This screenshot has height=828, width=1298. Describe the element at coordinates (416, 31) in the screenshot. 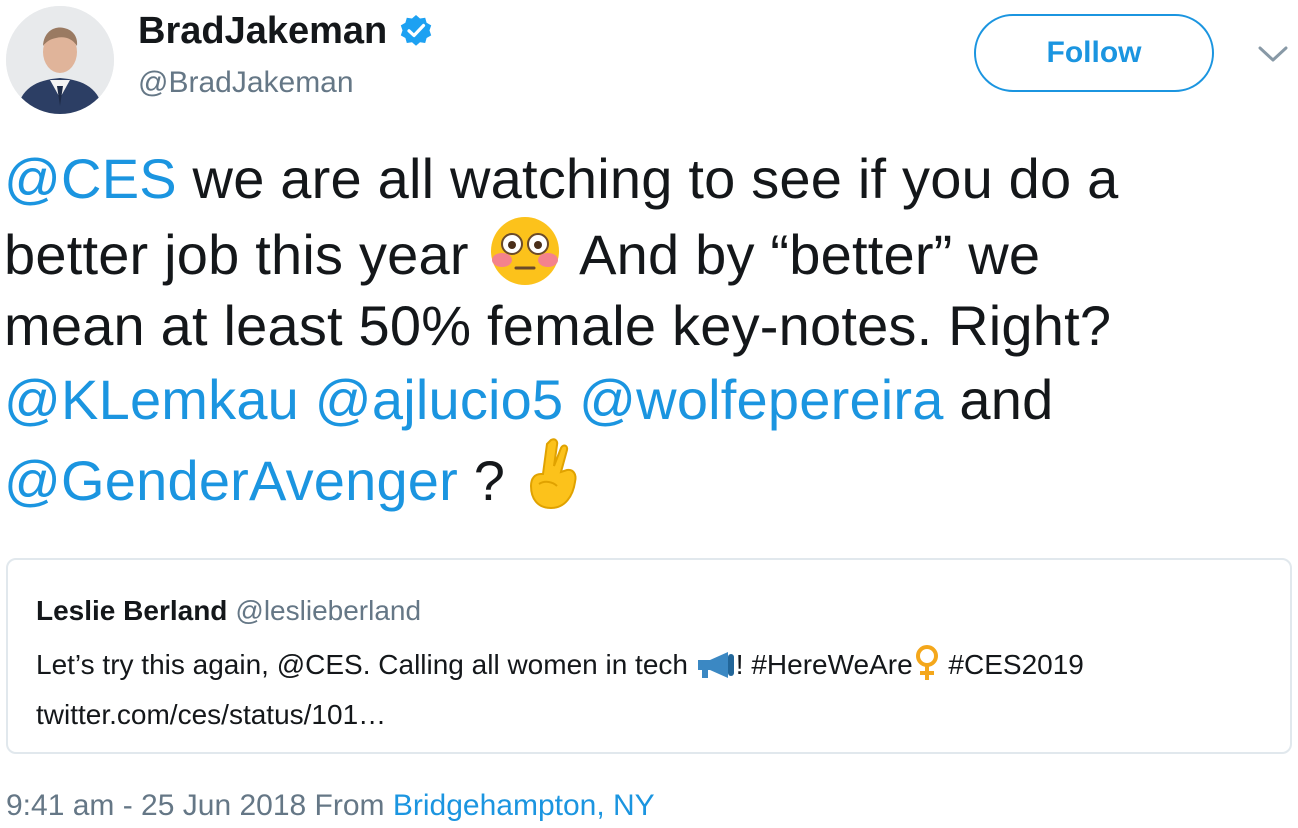

I see `verified-badge-icon` at that location.